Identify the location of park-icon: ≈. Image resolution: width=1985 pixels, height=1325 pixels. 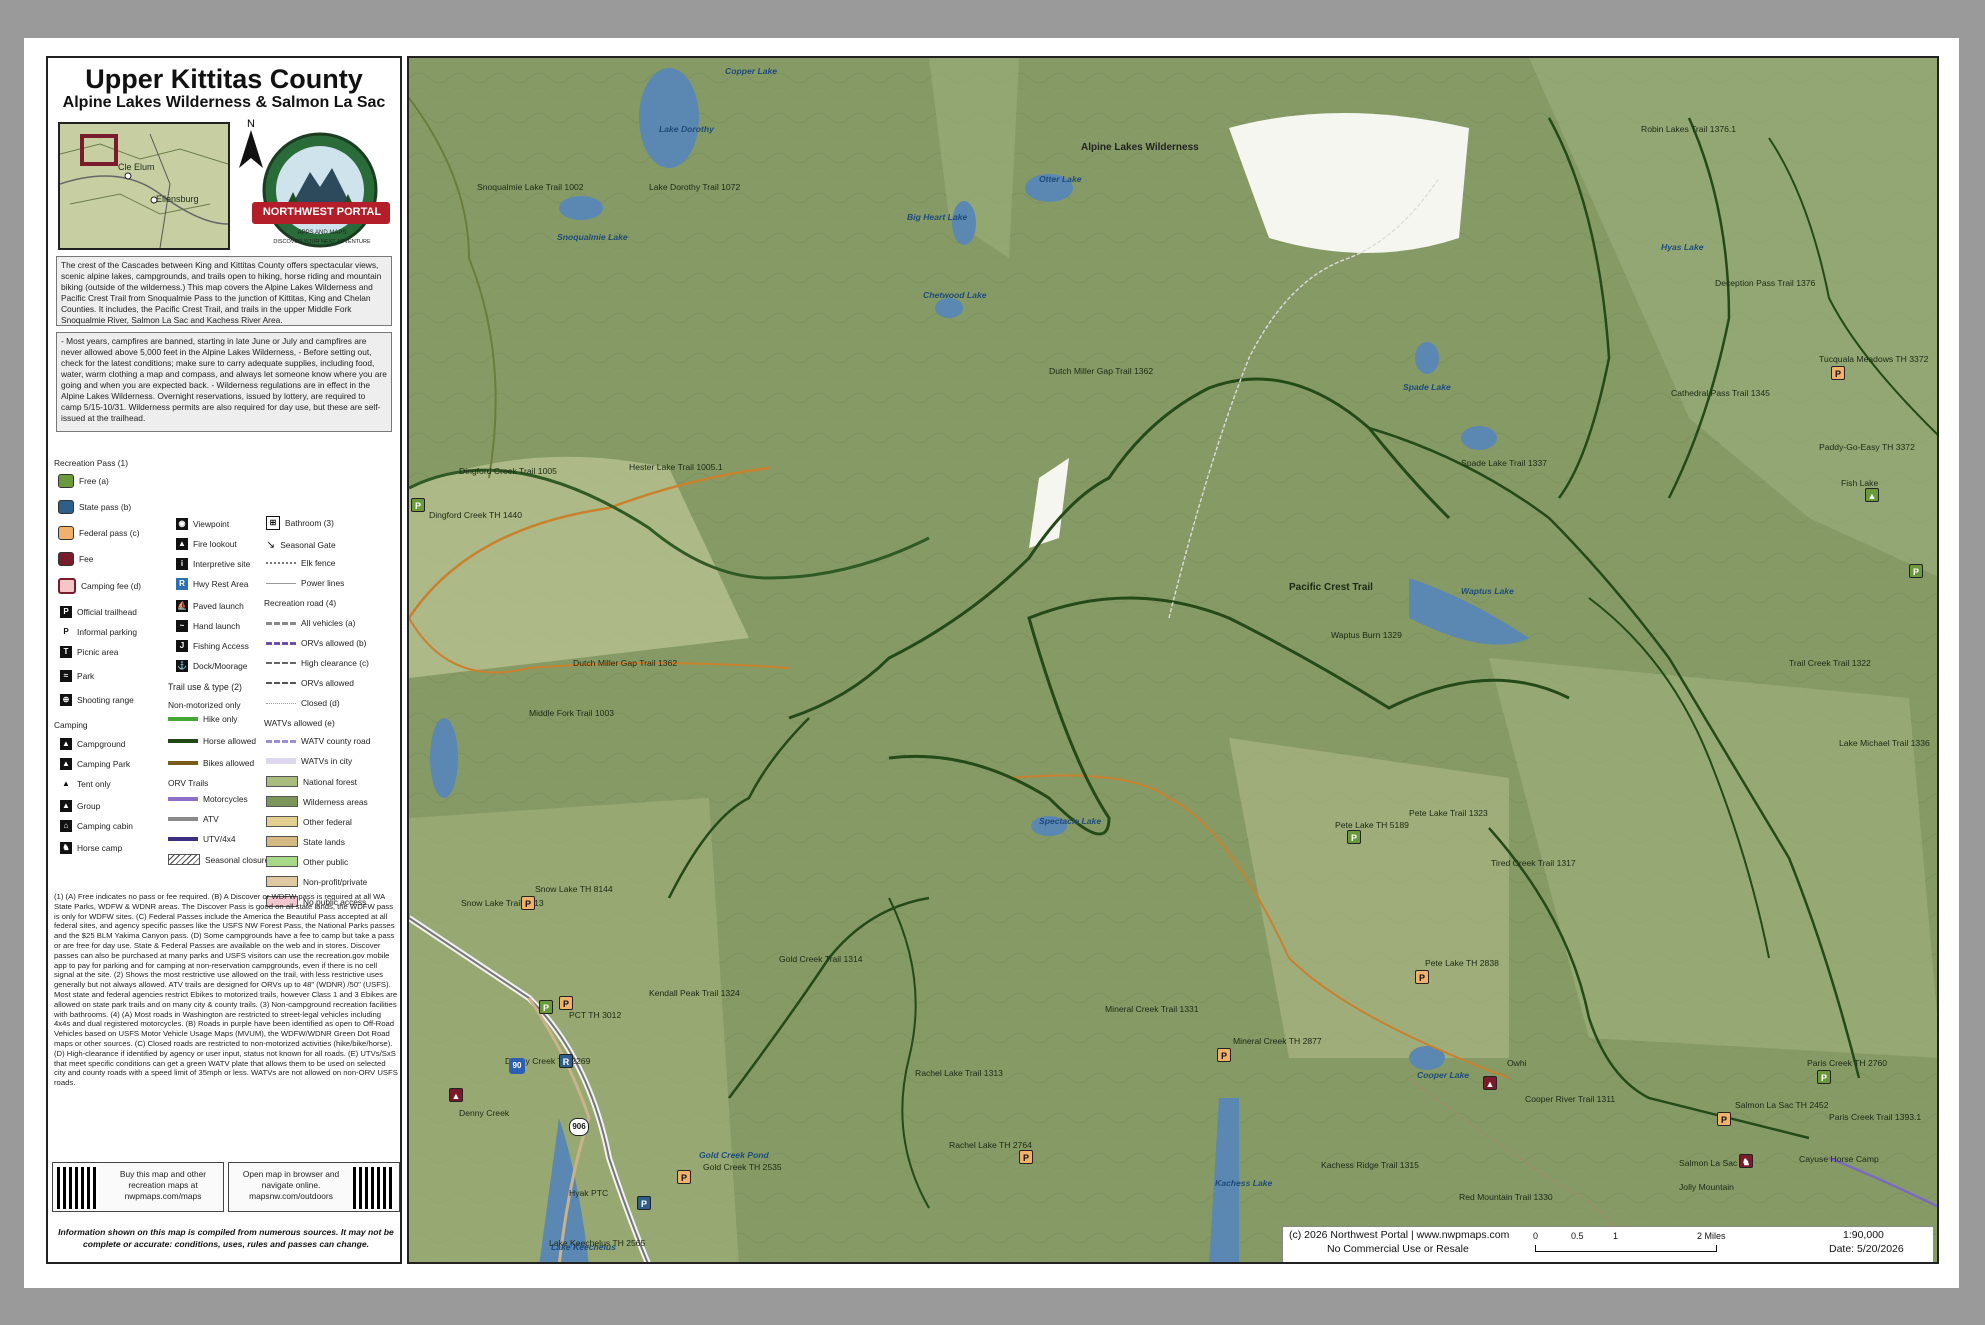
(66, 676).